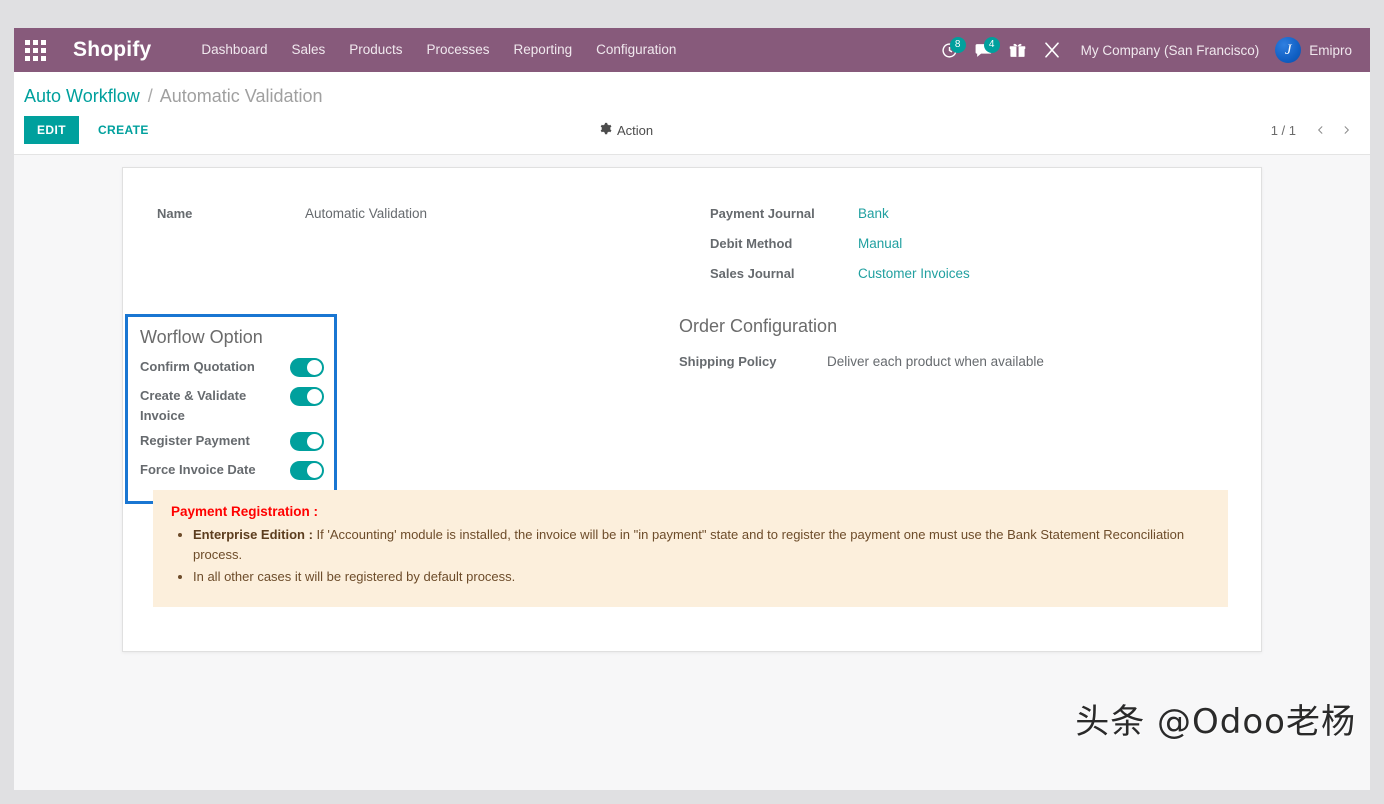  I want to click on toggle-confirm-quotation, so click(307, 367).